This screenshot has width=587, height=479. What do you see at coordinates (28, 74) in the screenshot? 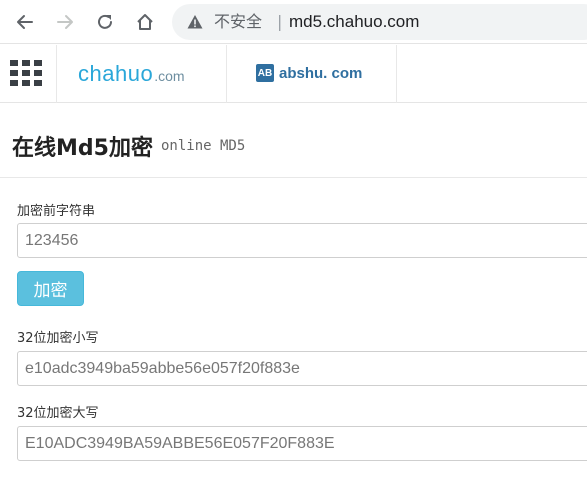
I see `apps-grid-icon` at bounding box center [28, 74].